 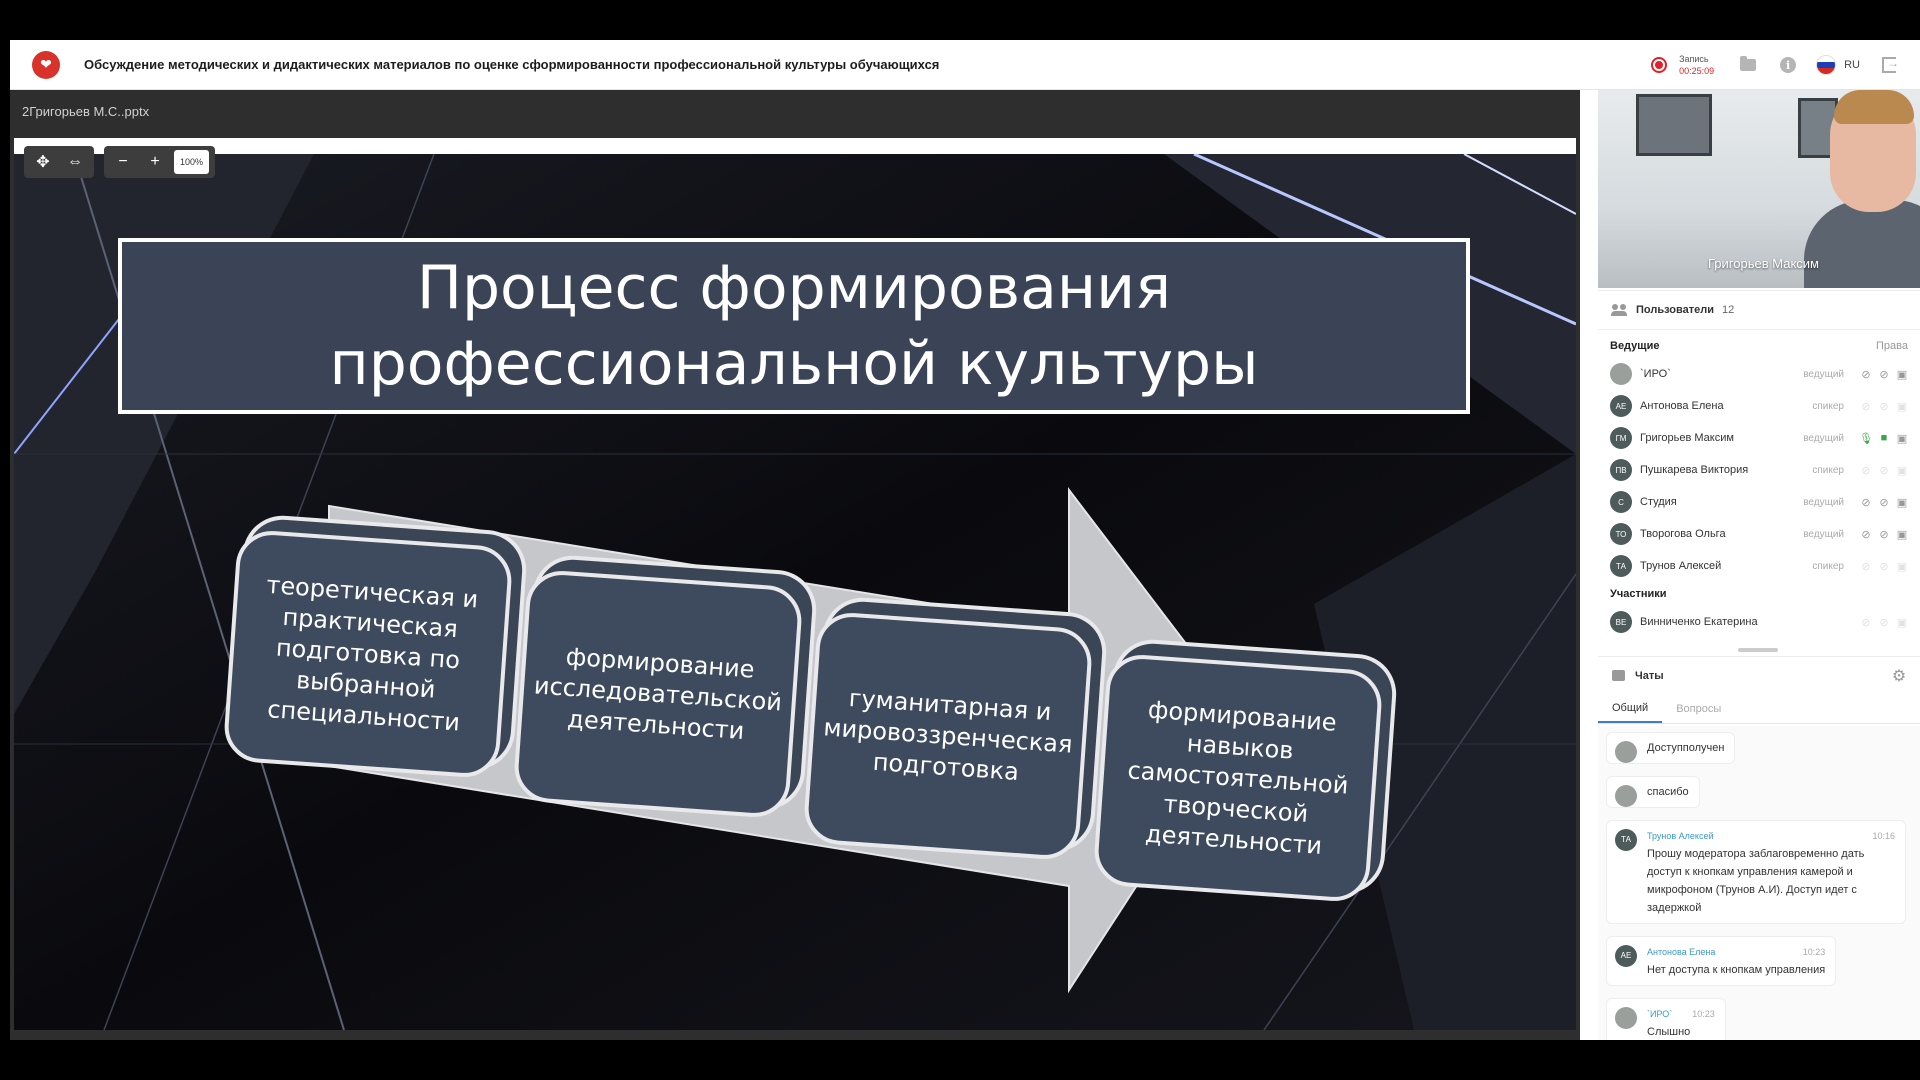 What do you see at coordinates (1788, 65) in the screenshot?
I see `info-icon: i` at bounding box center [1788, 65].